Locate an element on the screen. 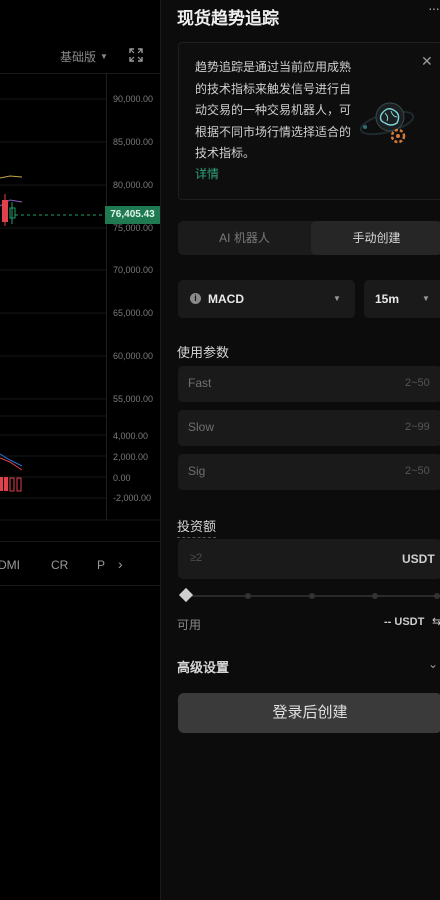 The image size is (440, 900). slider-handle is located at coordinates (186, 595).